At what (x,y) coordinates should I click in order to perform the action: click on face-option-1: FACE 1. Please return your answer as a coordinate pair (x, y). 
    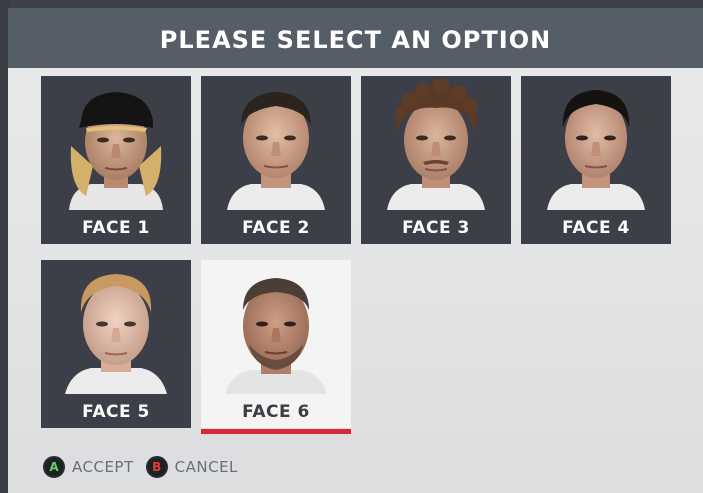
    Looking at the image, I should click on (116, 160).